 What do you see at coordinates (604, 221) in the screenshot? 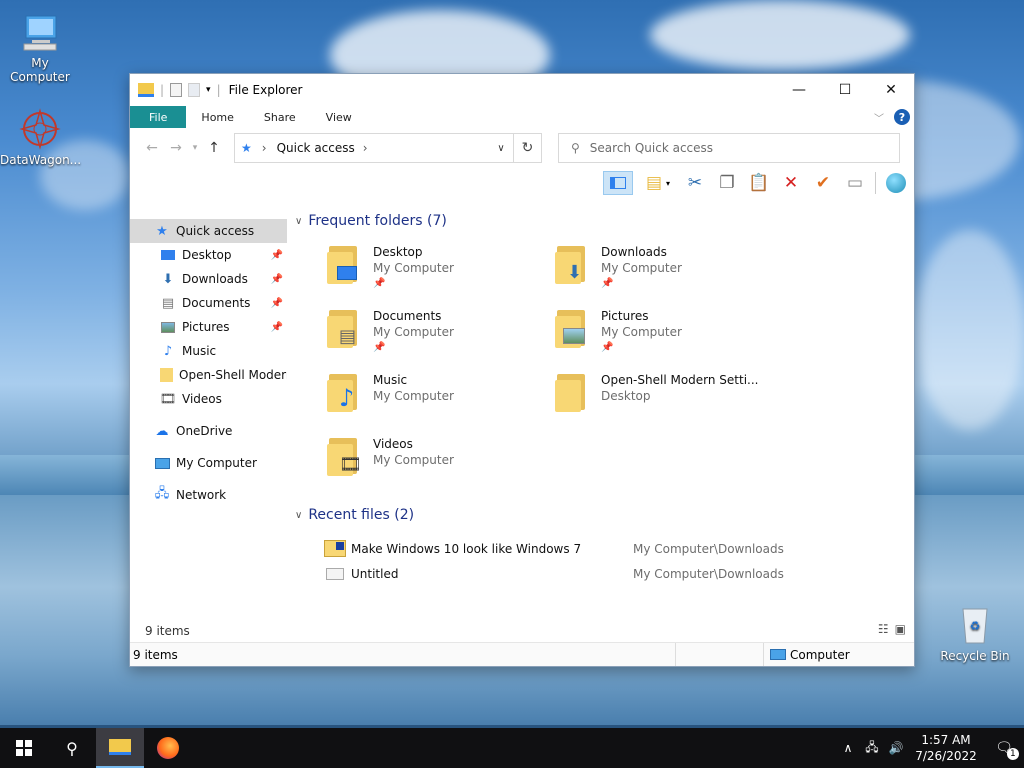
I see `frequent-folders-header: ∨ Frequent folders (7)` at bounding box center [604, 221].